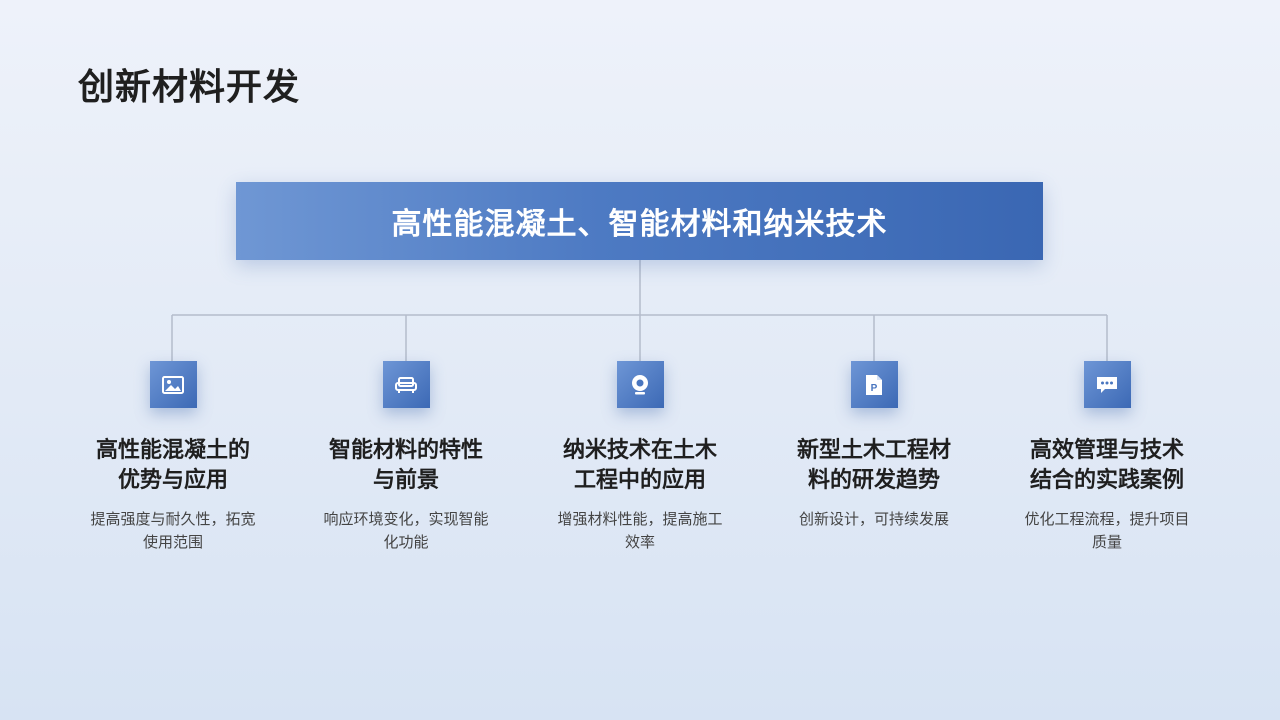 Image resolution: width=1280 pixels, height=720 pixels. I want to click on root-topic-box: 高性能混凝土、智能材料和纳米技术, so click(639, 221).